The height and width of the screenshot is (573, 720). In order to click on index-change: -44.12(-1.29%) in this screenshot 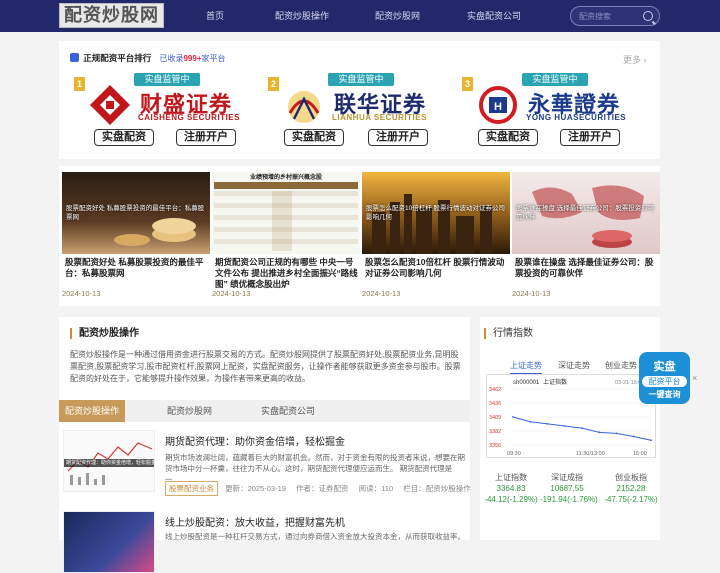, I will do `click(511, 499)`.